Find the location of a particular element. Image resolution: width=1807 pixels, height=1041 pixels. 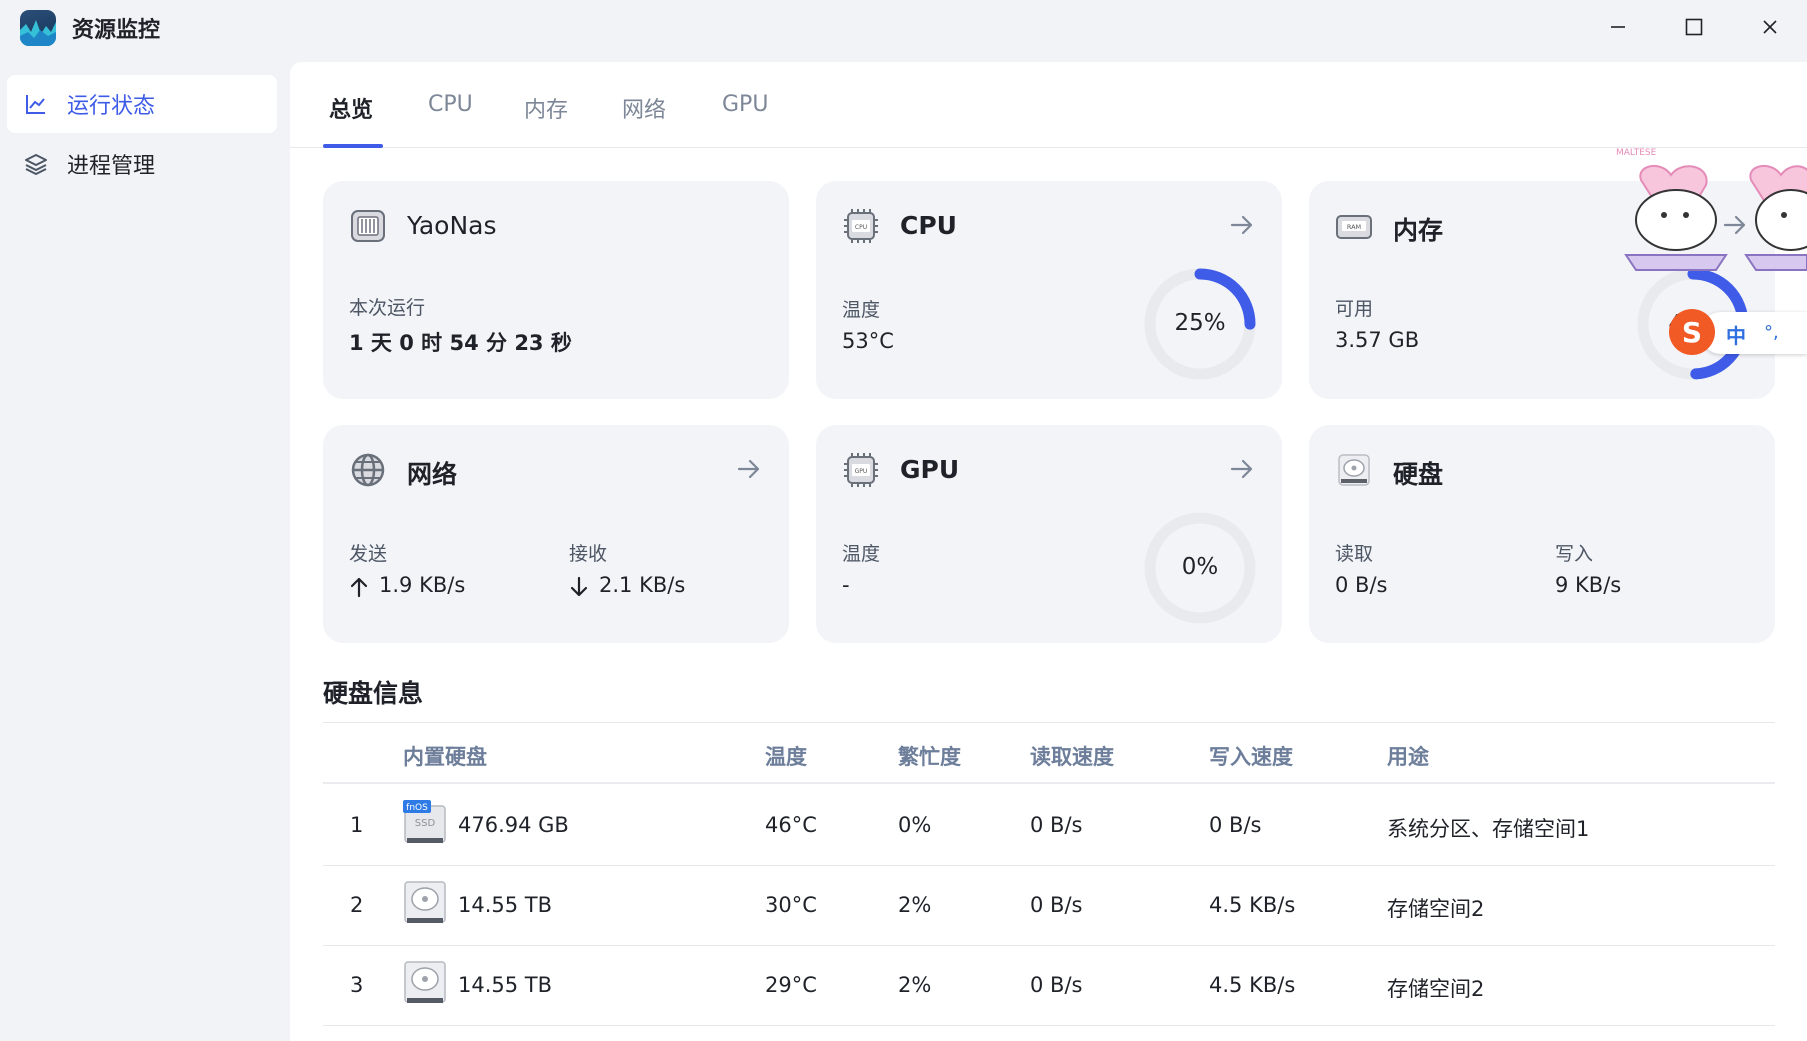

table-header: 内置硬盘 温度 繁忙度 读取速度 写入速度 用途 is located at coordinates (1049, 753).